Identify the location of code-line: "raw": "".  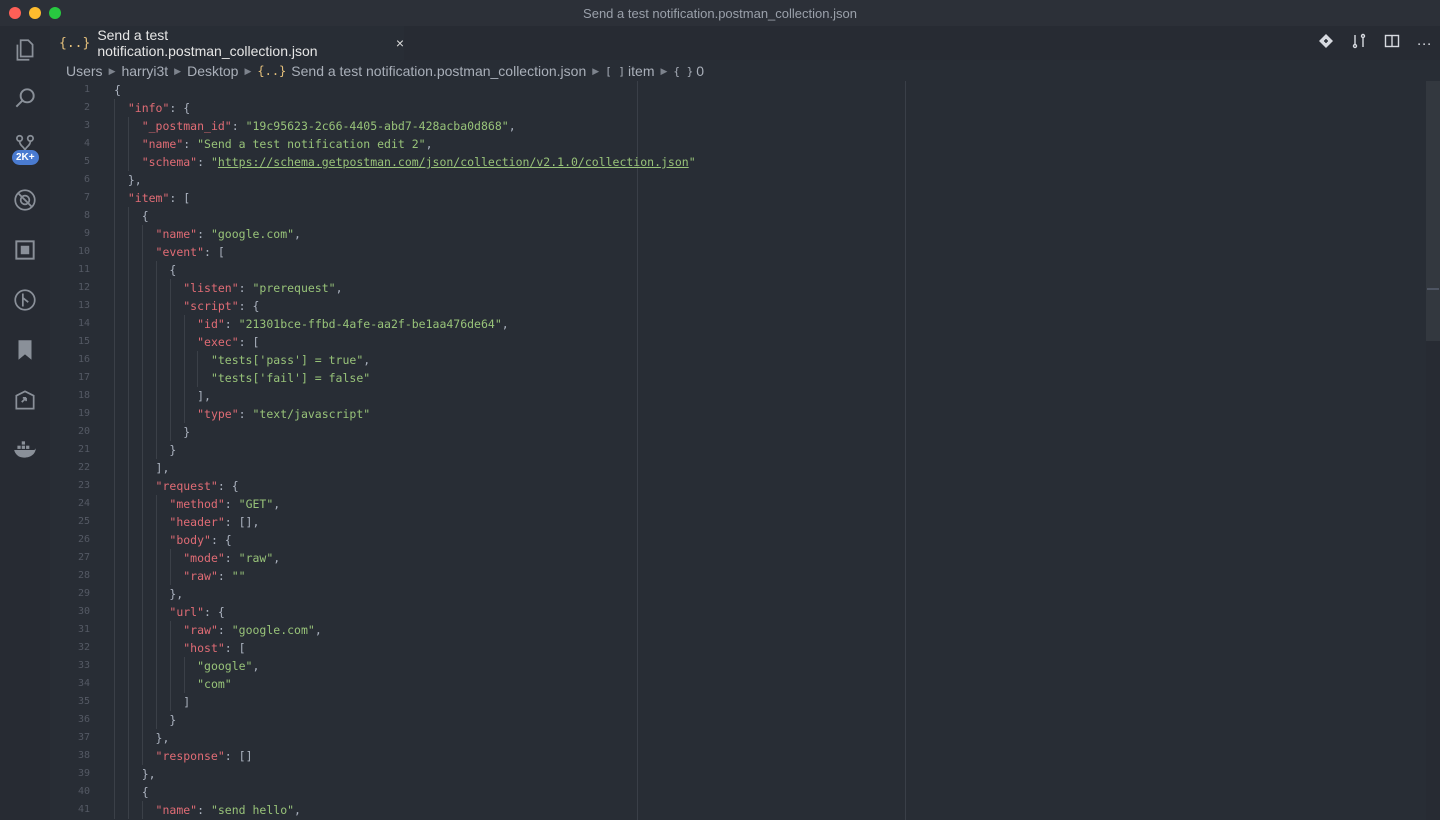
(179, 576).